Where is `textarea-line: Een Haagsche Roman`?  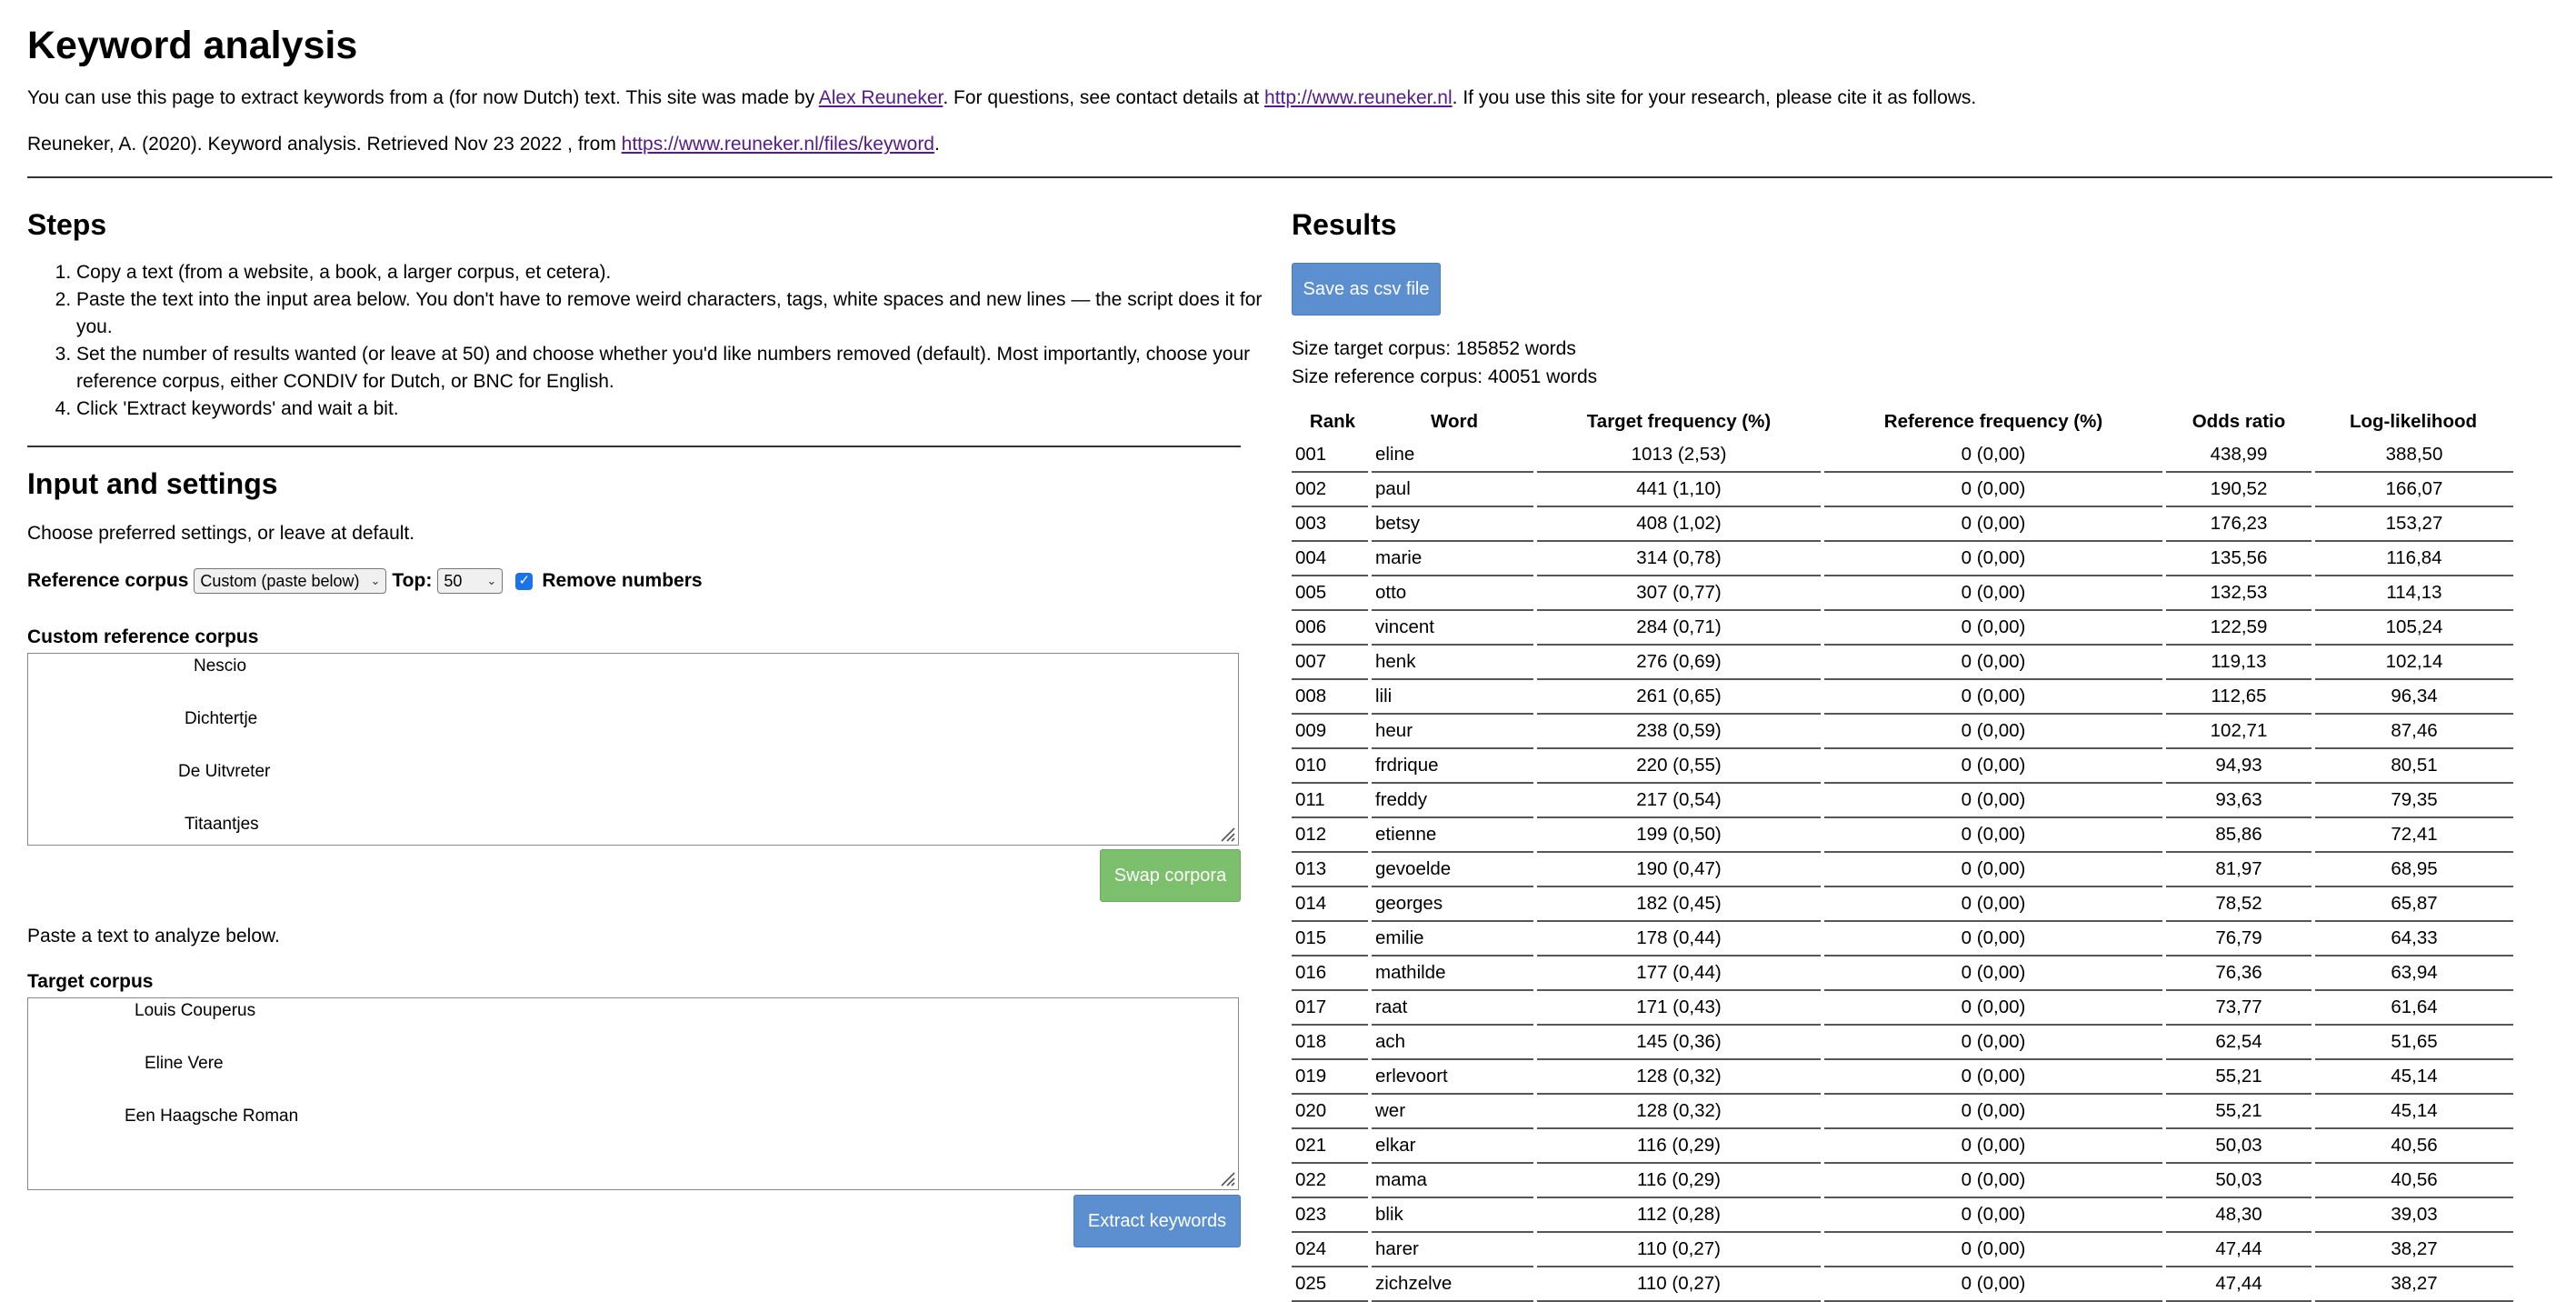 textarea-line: Een Haagsche Roman is located at coordinates (212, 1116).